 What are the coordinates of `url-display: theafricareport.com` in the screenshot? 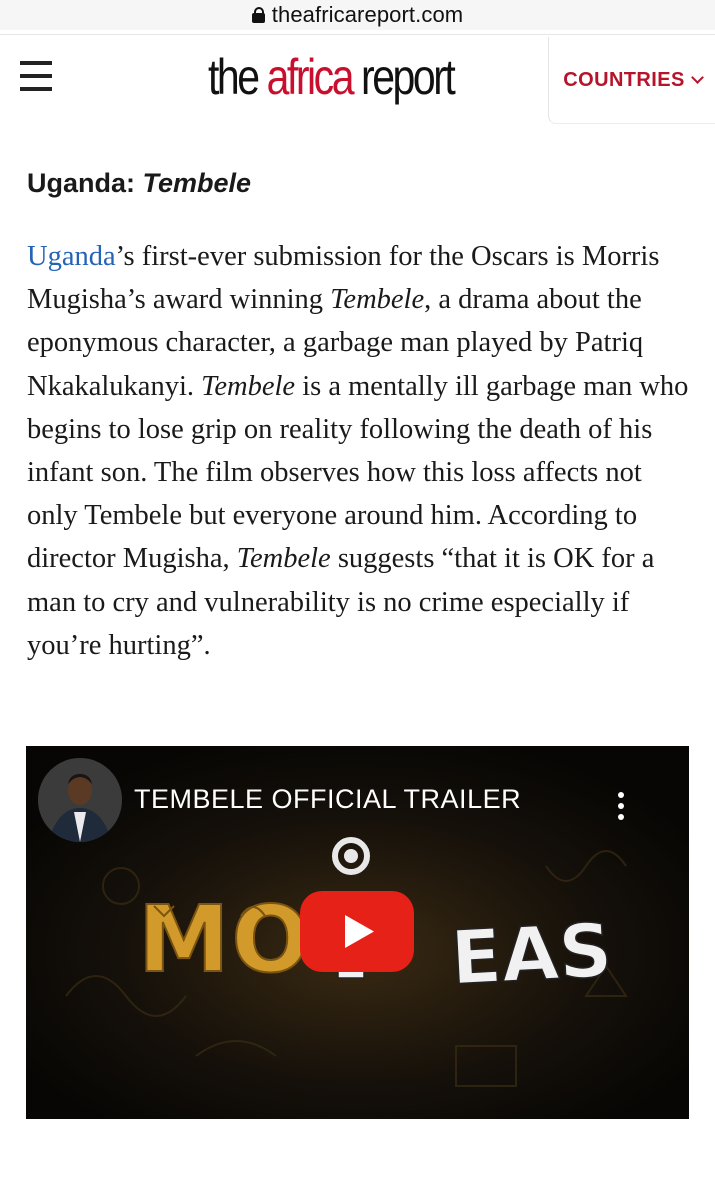 It's located at (357, 15).